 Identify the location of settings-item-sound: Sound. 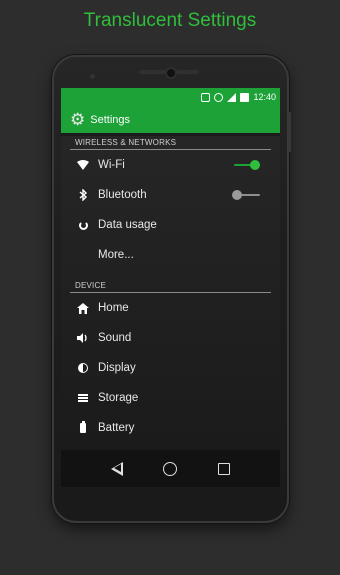
(170, 338).